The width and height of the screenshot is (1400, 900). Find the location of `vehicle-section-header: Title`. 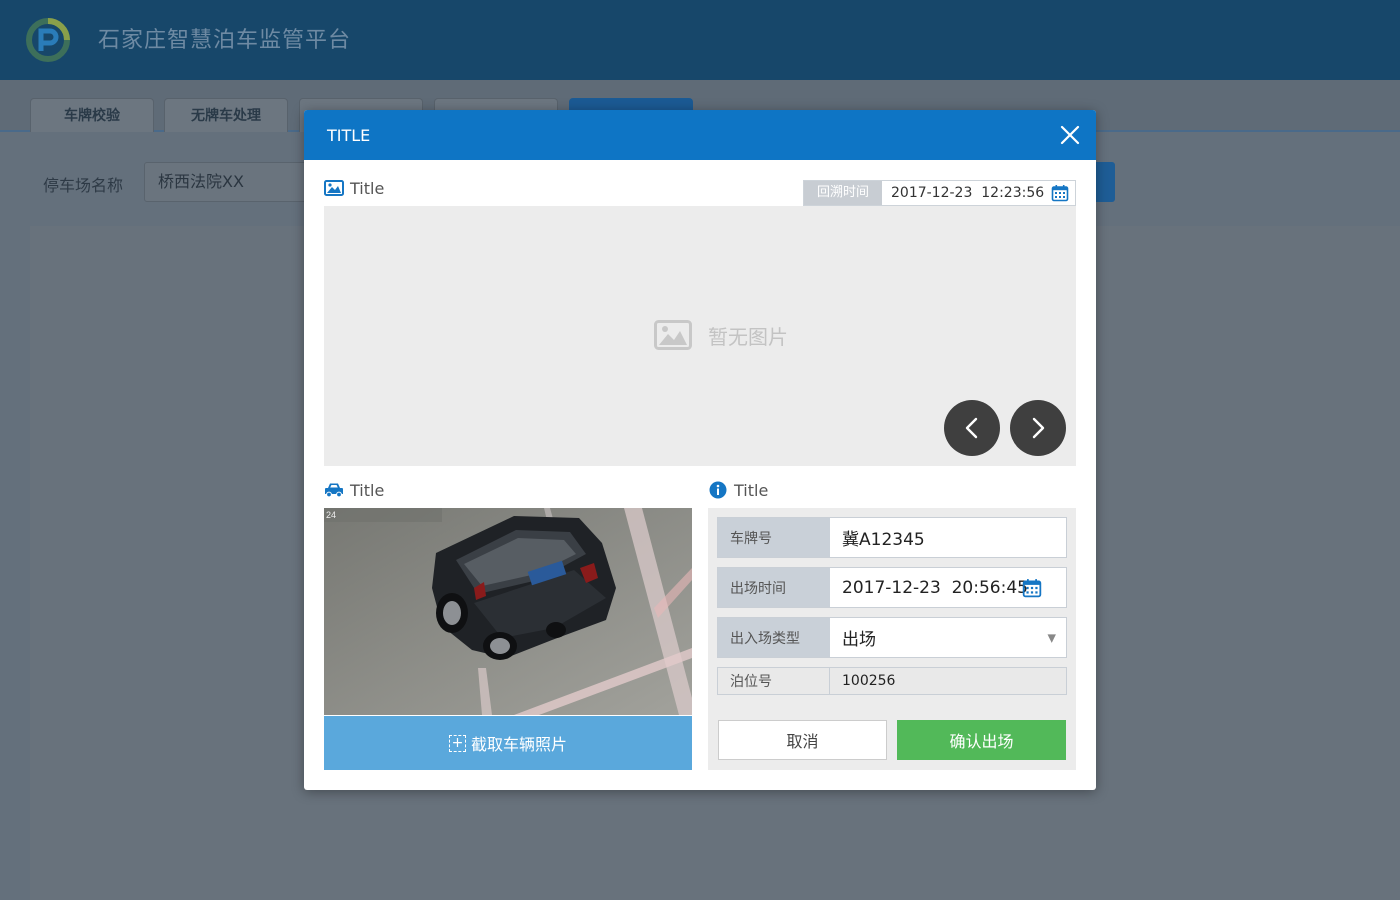

vehicle-section-header: Title is located at coordinates (354, 490).